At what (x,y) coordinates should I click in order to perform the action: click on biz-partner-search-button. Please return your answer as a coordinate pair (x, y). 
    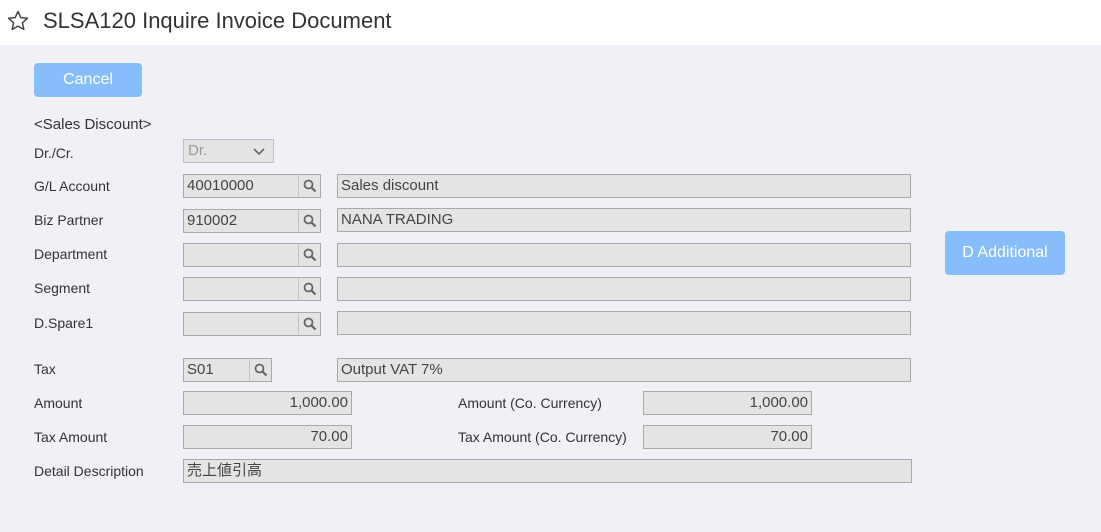
    Looking at the image, I should click on (309, 221).